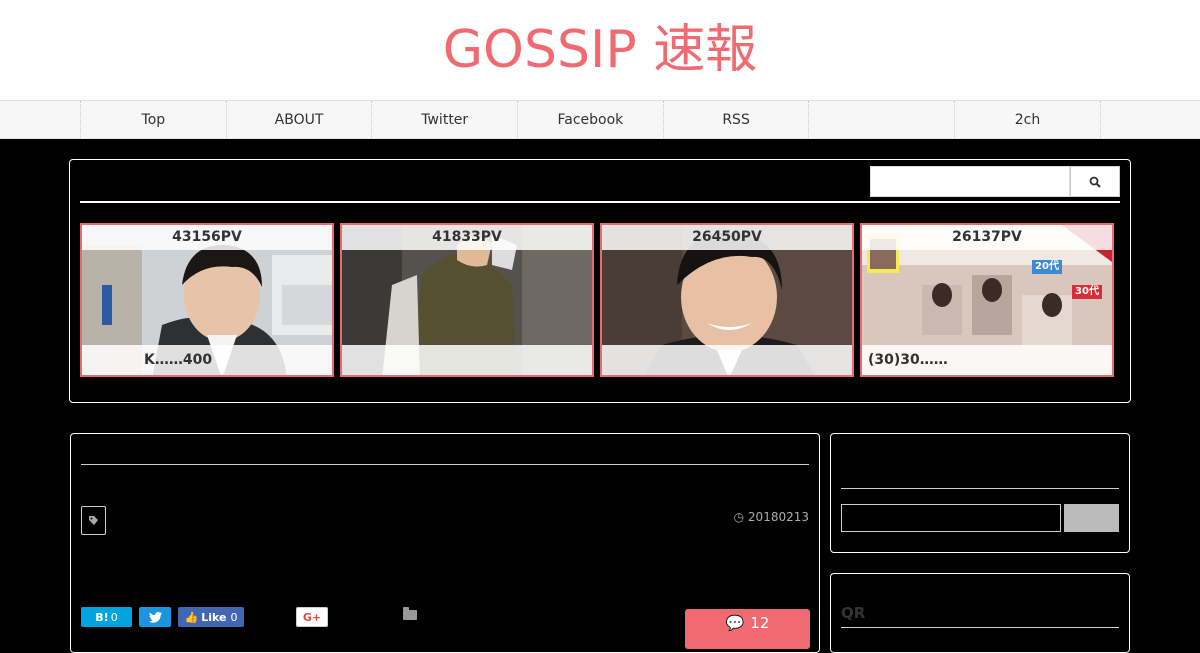 The image size is (1200, 653). I want to click on nav-item-twitter: Twitter, so click(445, 120).